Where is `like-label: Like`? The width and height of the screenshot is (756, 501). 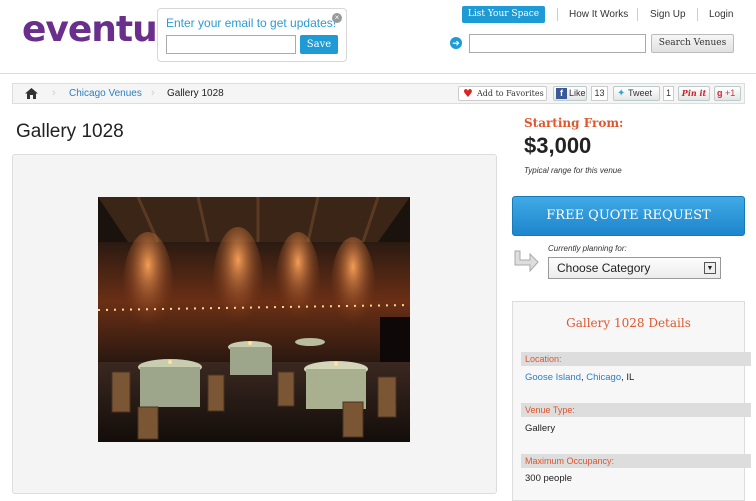 like-label: Like is located at coordinates (577, 93).